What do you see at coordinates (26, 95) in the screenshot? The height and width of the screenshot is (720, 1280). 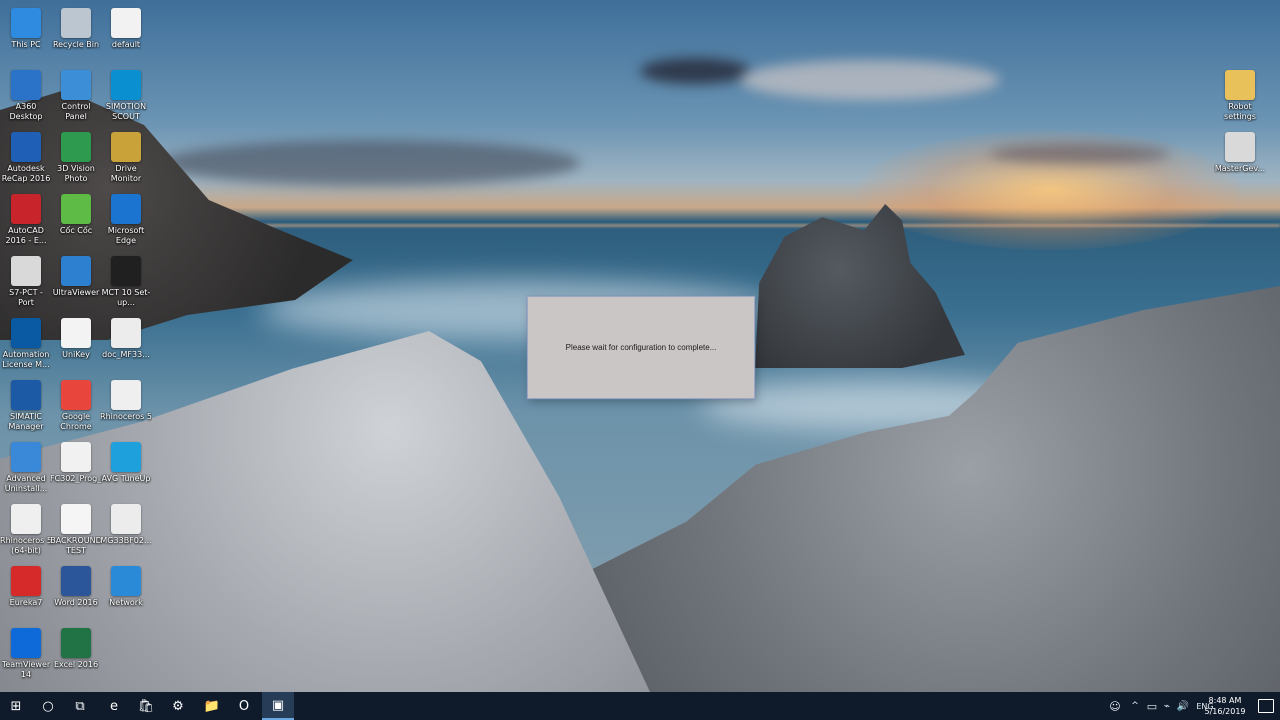 I see `desktop-icon: A360 Desktop` at bounding box center [26, 95].